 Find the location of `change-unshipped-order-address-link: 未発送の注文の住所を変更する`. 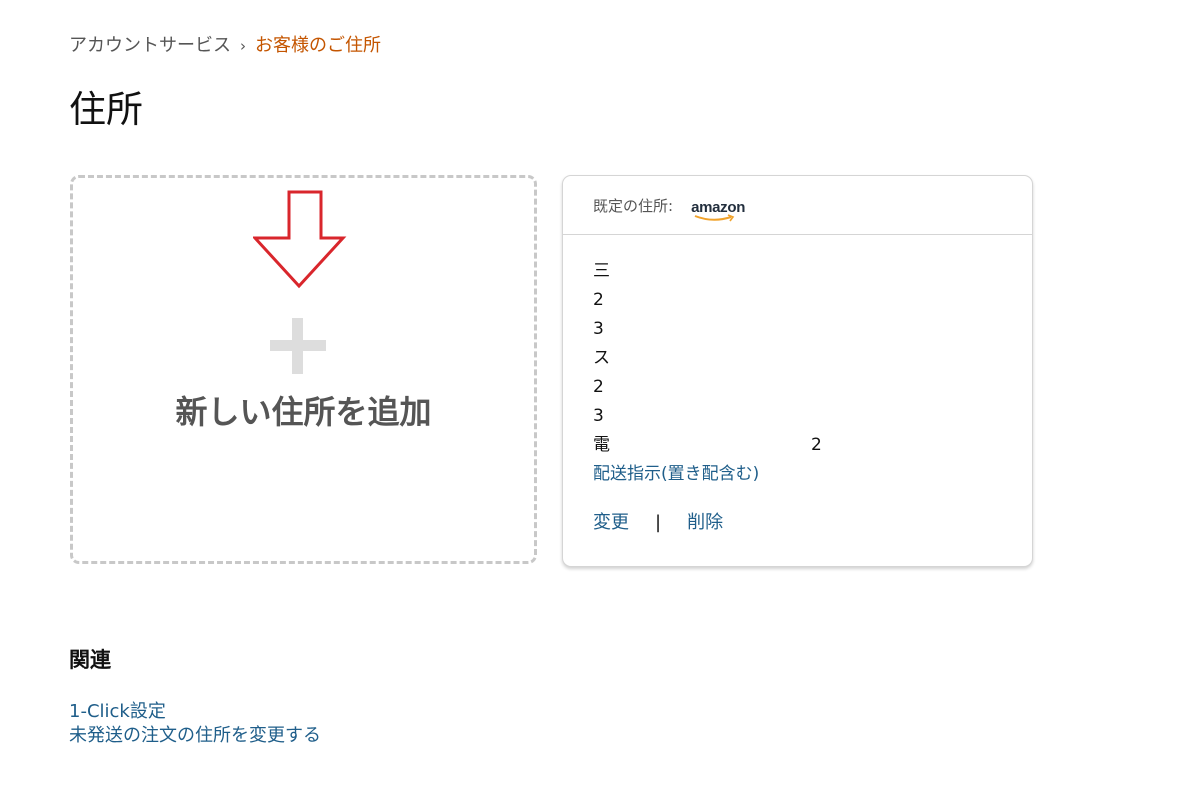

change-unshipped-order-address-link: 未発送の注文の住所を変更する is located at coordinates (195, 736).